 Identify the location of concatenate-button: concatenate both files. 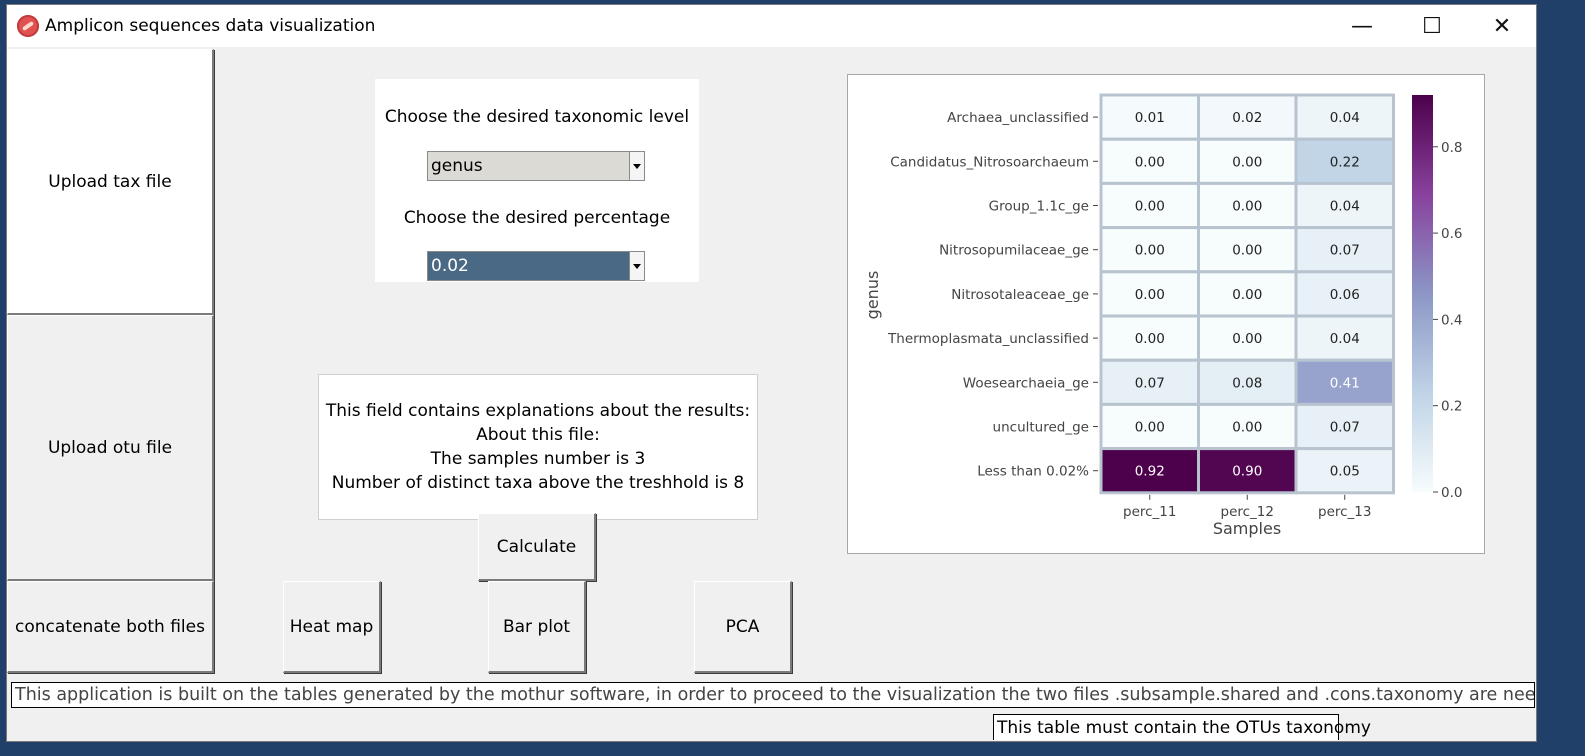
(110, 627).